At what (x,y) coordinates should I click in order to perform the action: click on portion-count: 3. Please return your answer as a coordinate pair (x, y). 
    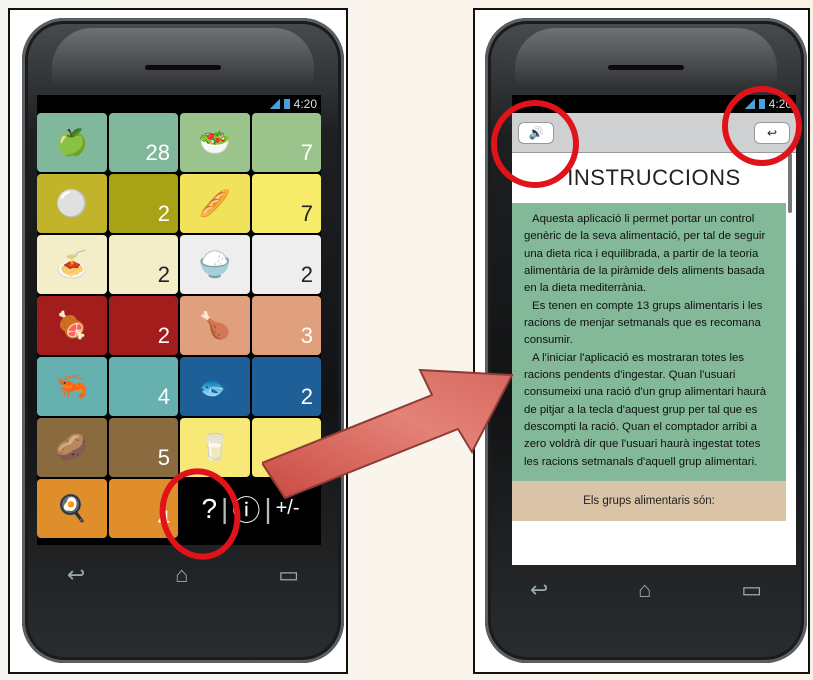
    Looking at the image, I should click on (286, 325).